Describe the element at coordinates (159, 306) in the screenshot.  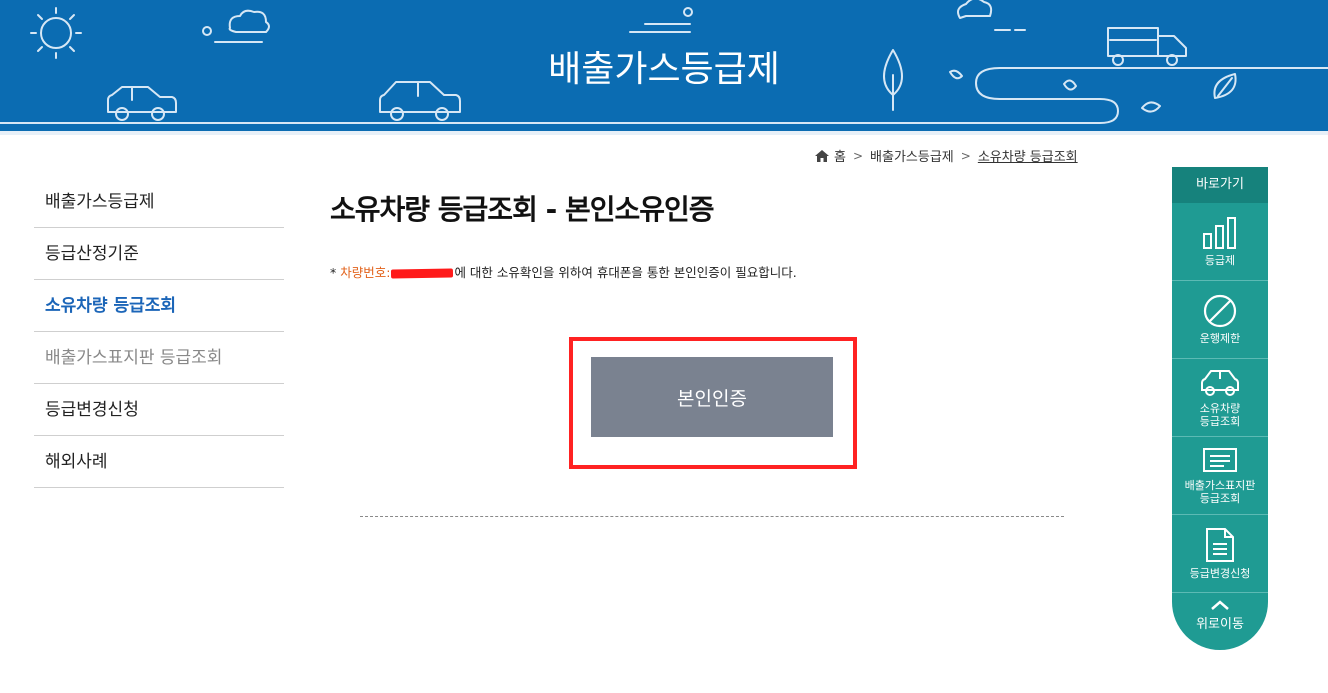
I see `sidebar-item-owned-vehicle-lookup: 소유차량 등급조회` at that location.